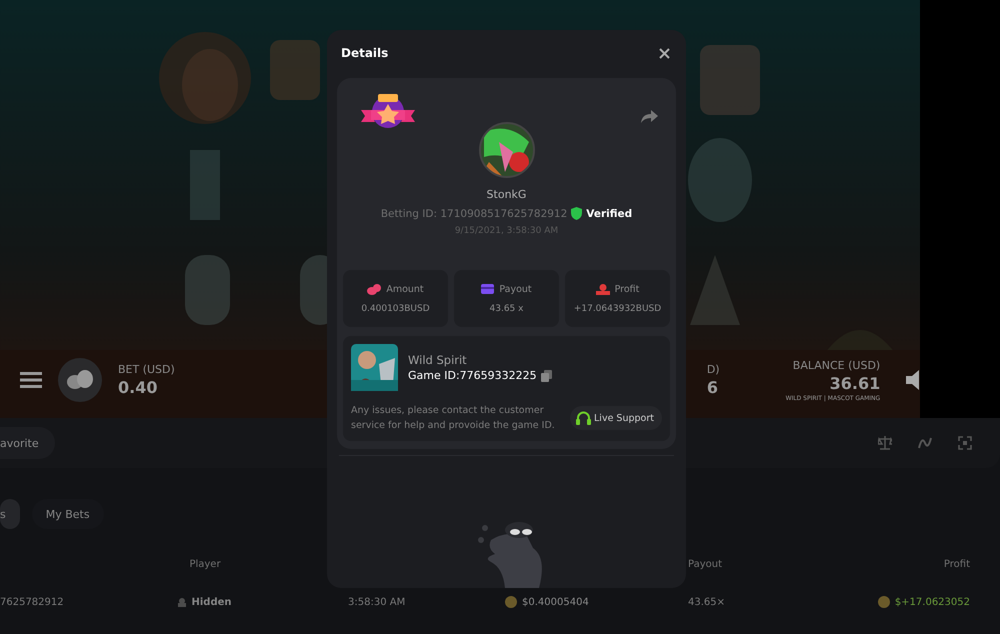  What do you see at coordinates (453, 418) in the screenshot?
I see `support-note: Any issues, please contact the customer service for help and provoide the game ID.` at bounding box center [453, 418].